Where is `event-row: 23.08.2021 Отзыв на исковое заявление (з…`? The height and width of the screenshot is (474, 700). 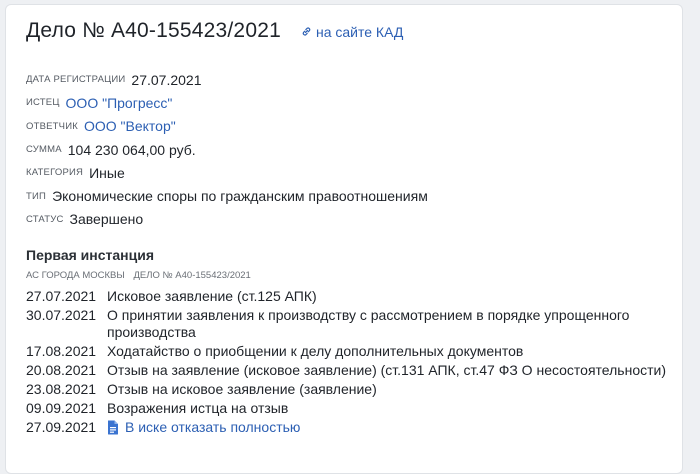
event-row: 23.08.2021 Отзыв на исковое заявление (з… is located at coordinates (346, 389).